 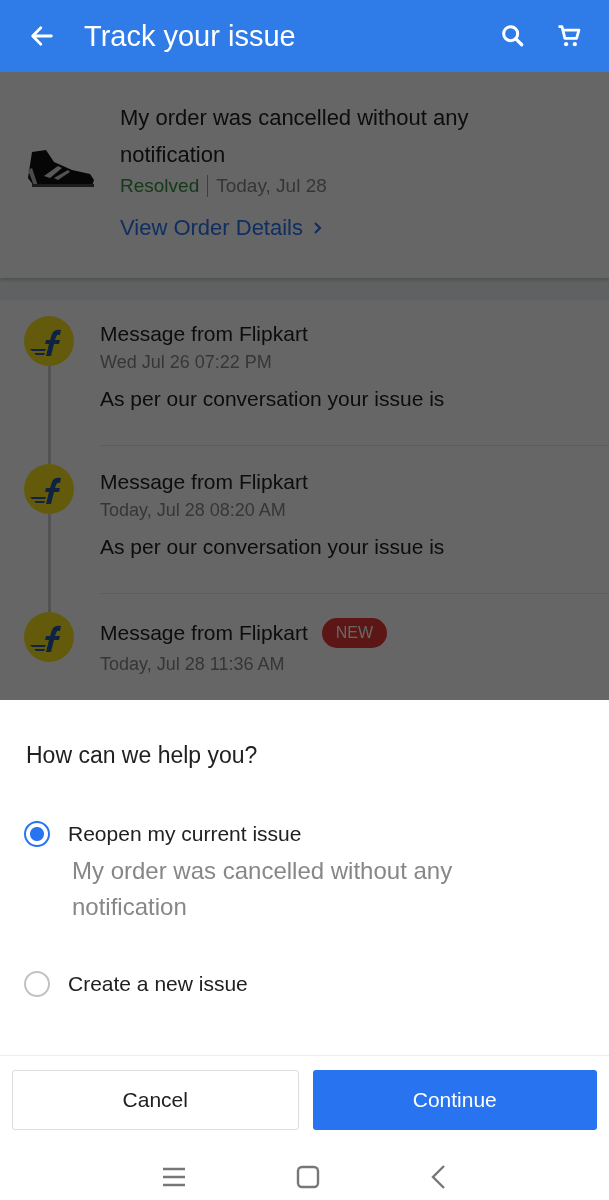 I want to click on continue-button: Continue, so click(x=454, y=1100).